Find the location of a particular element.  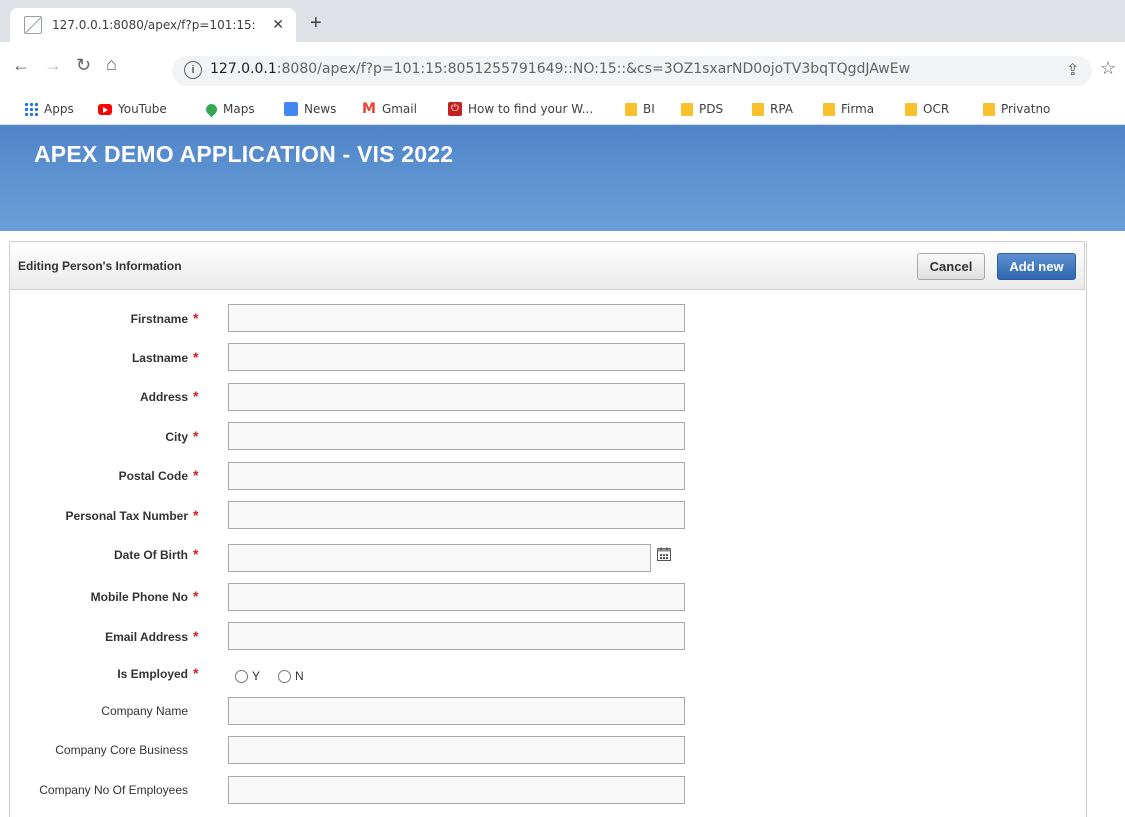

is-employed-radio-n: N is located at coordinates (291, 676).